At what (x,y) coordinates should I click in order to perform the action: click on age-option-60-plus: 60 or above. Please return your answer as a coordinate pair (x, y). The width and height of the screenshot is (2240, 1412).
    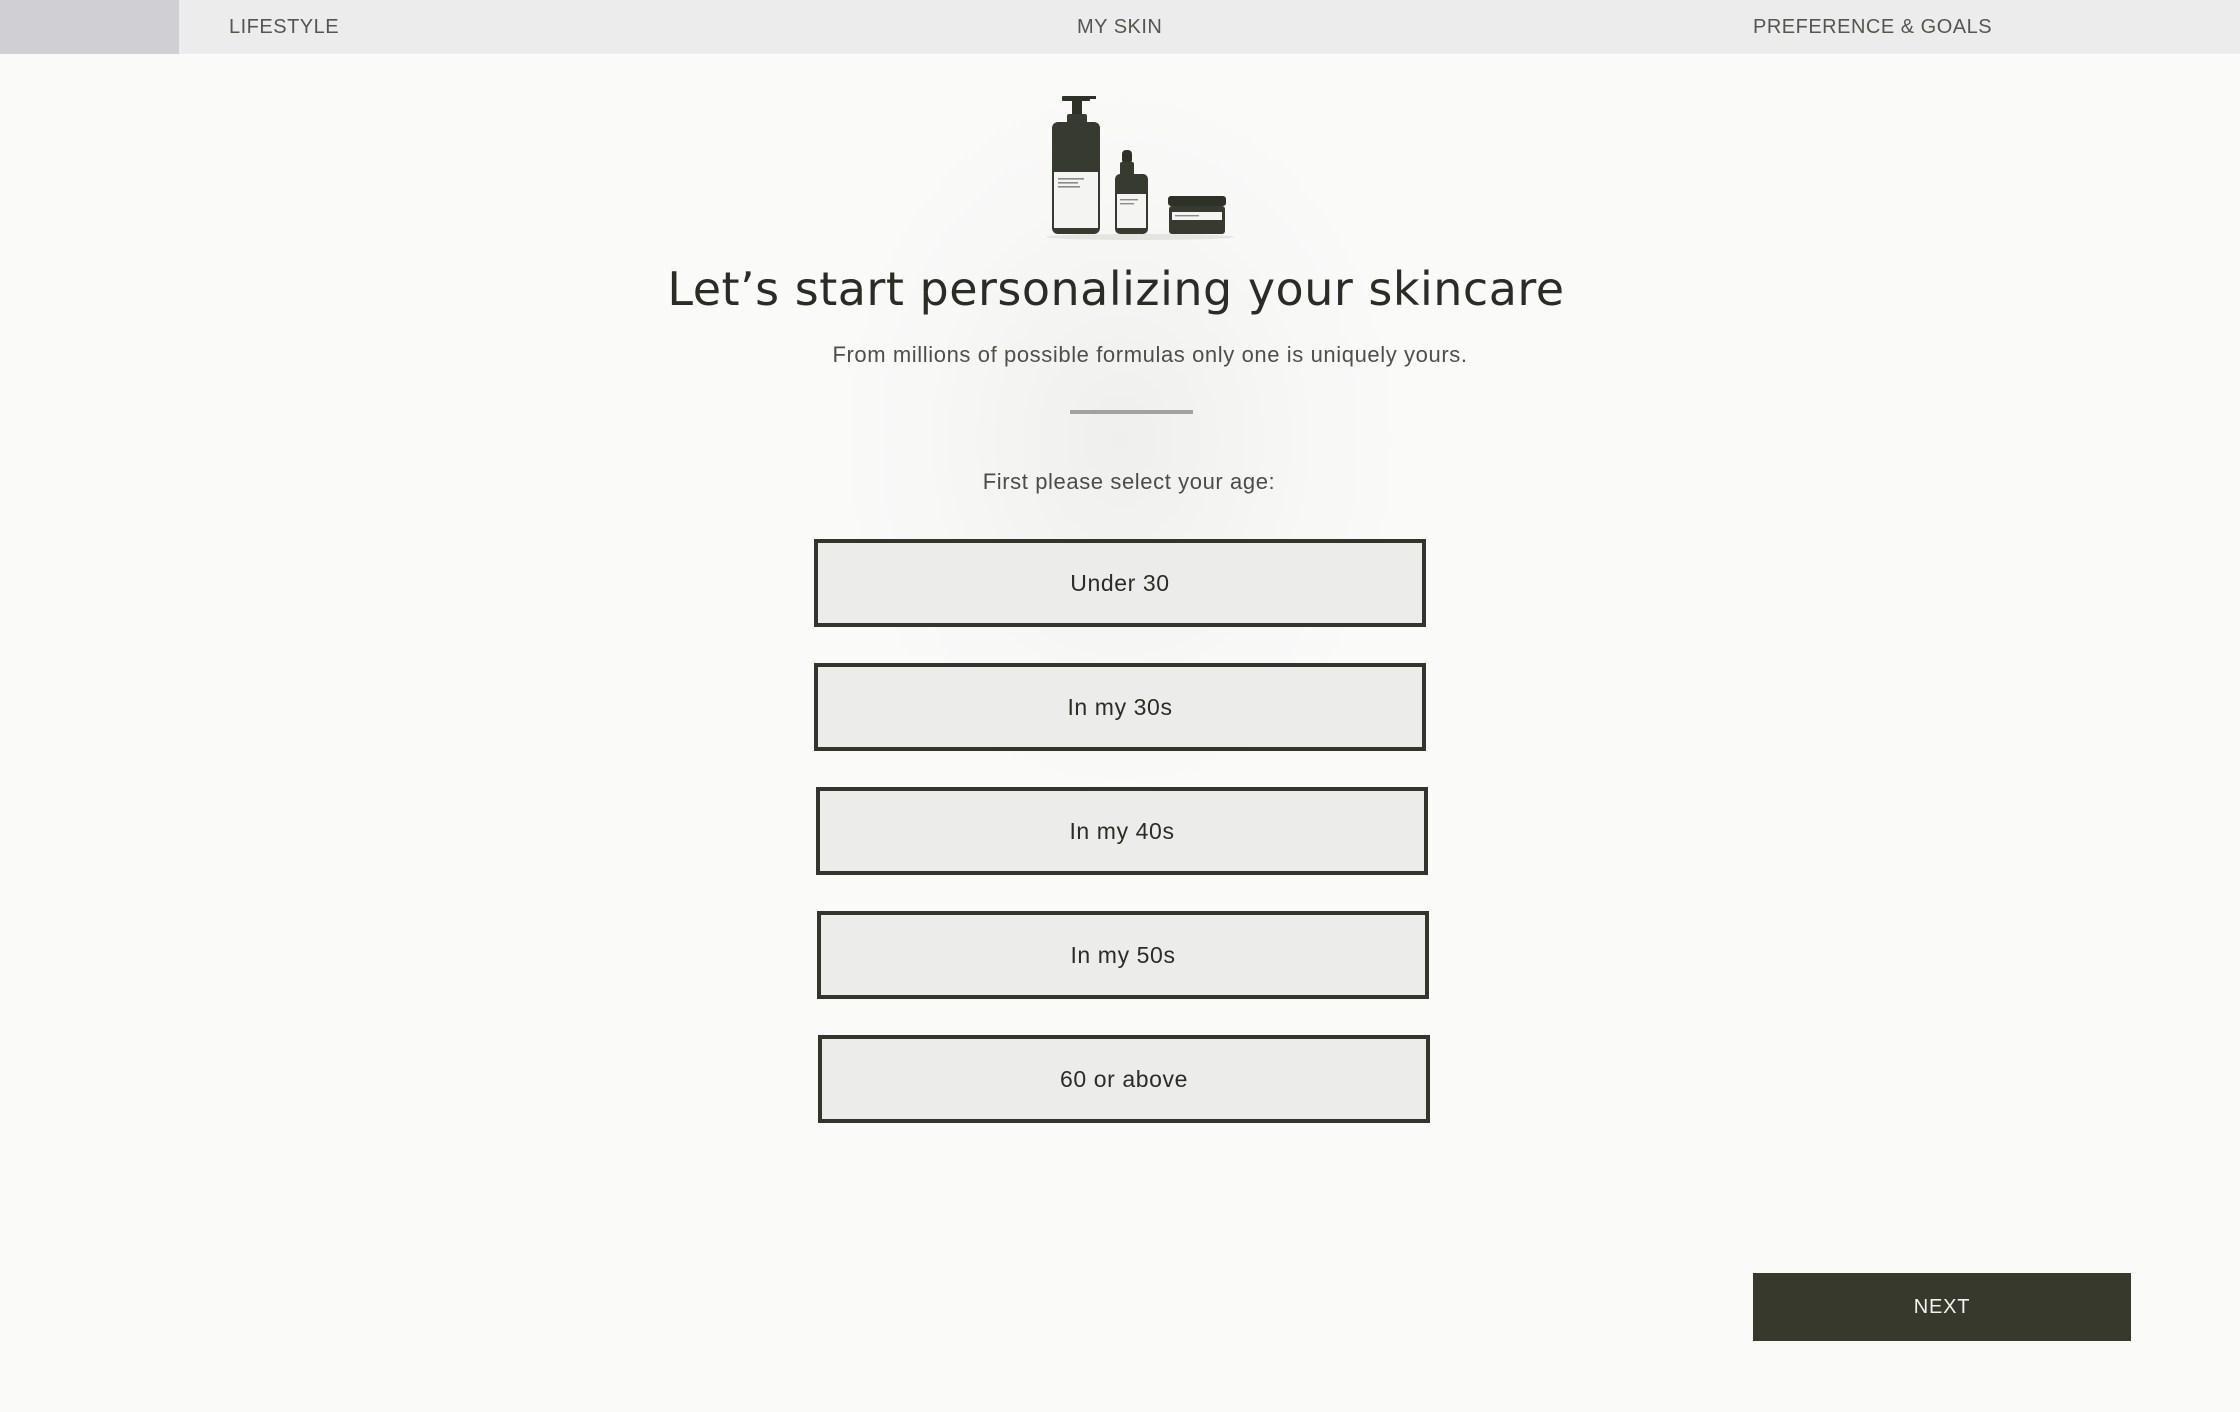
    Looking at the image, I should click on (1124, 1079).